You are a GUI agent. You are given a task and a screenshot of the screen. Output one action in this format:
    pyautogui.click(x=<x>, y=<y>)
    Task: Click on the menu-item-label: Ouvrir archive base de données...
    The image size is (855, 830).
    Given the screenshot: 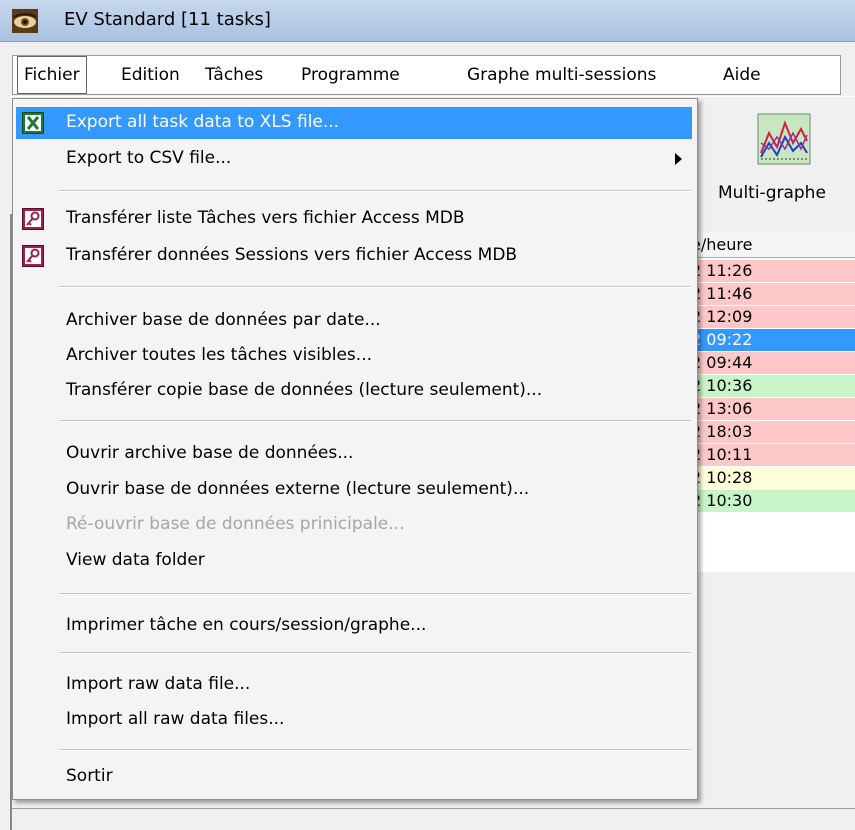 What is the action you would take?
    pyautogui.click(x=210, y=453)
    